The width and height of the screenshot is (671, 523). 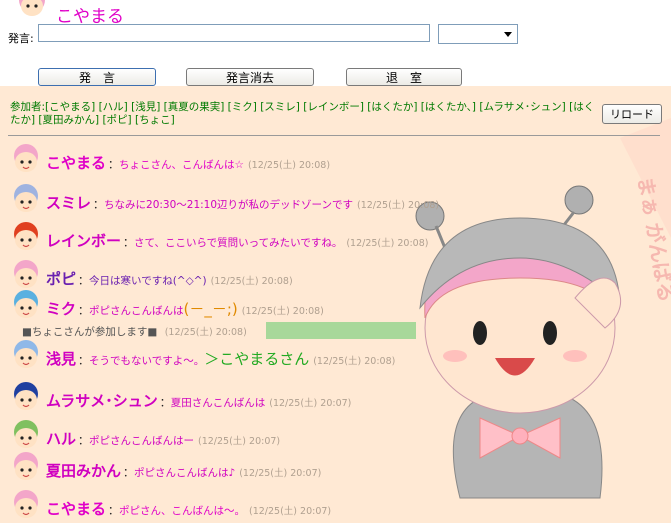 What do you see at coordinates (218, 403) in the screenshot?
I see `message-text: 夏田さんこんばんは` at bounding box center [218, 403].